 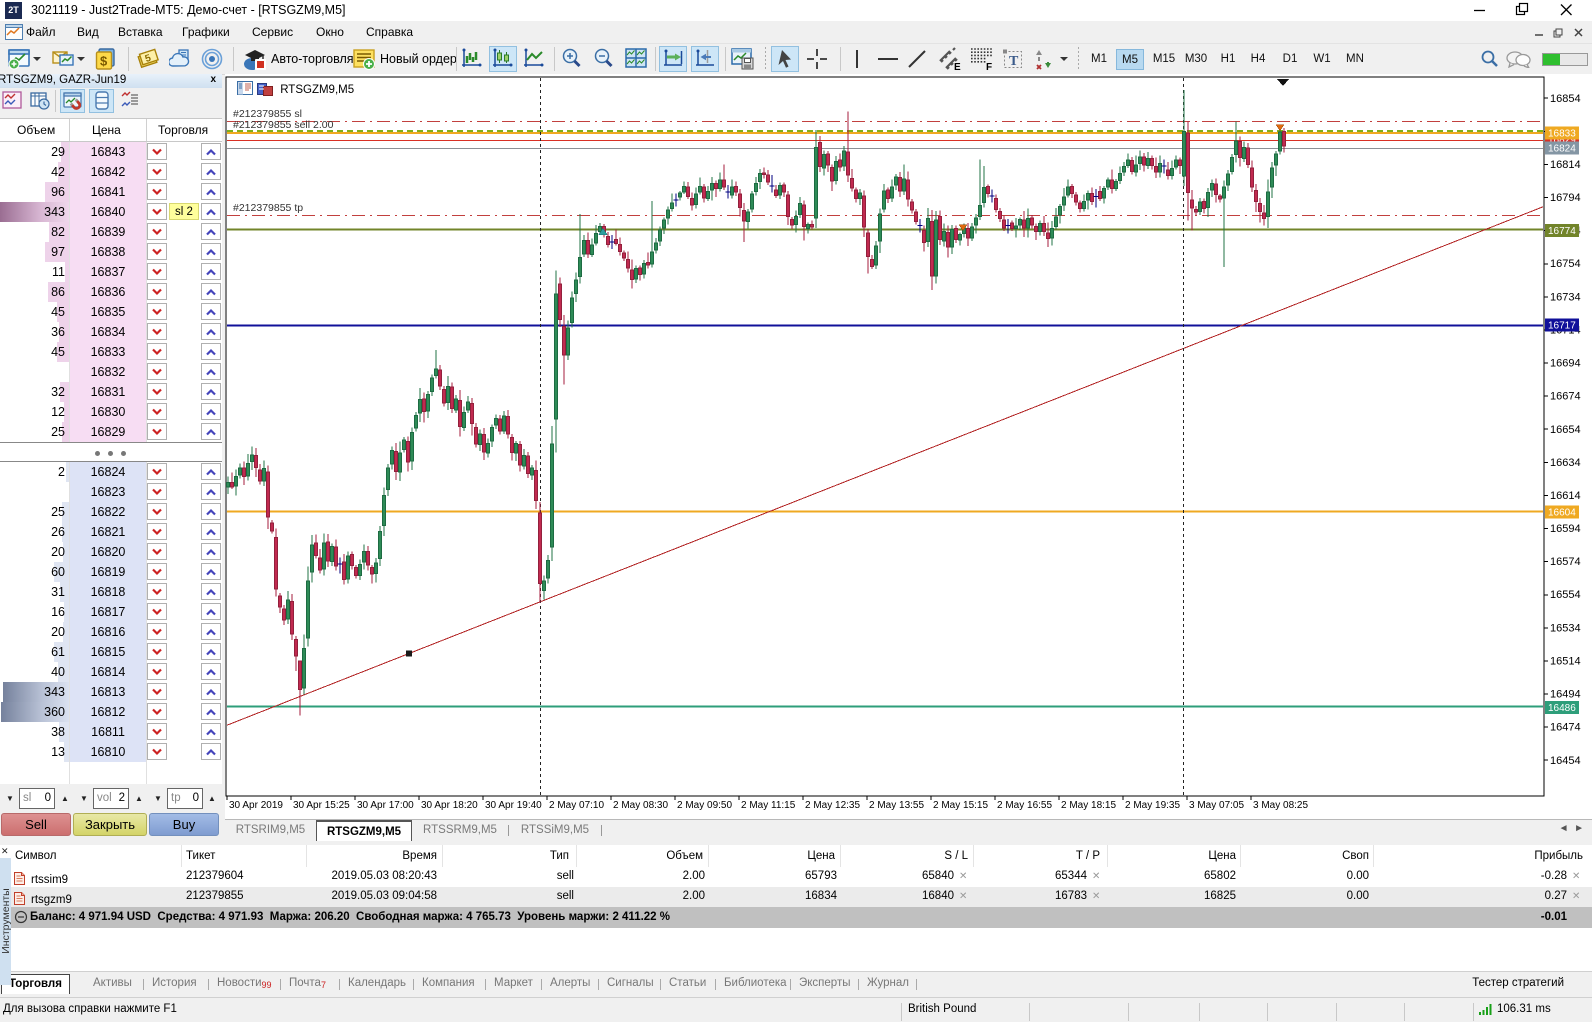 I want to click on svg-text: 30 Apr 2019, so click(x=256, y=805).